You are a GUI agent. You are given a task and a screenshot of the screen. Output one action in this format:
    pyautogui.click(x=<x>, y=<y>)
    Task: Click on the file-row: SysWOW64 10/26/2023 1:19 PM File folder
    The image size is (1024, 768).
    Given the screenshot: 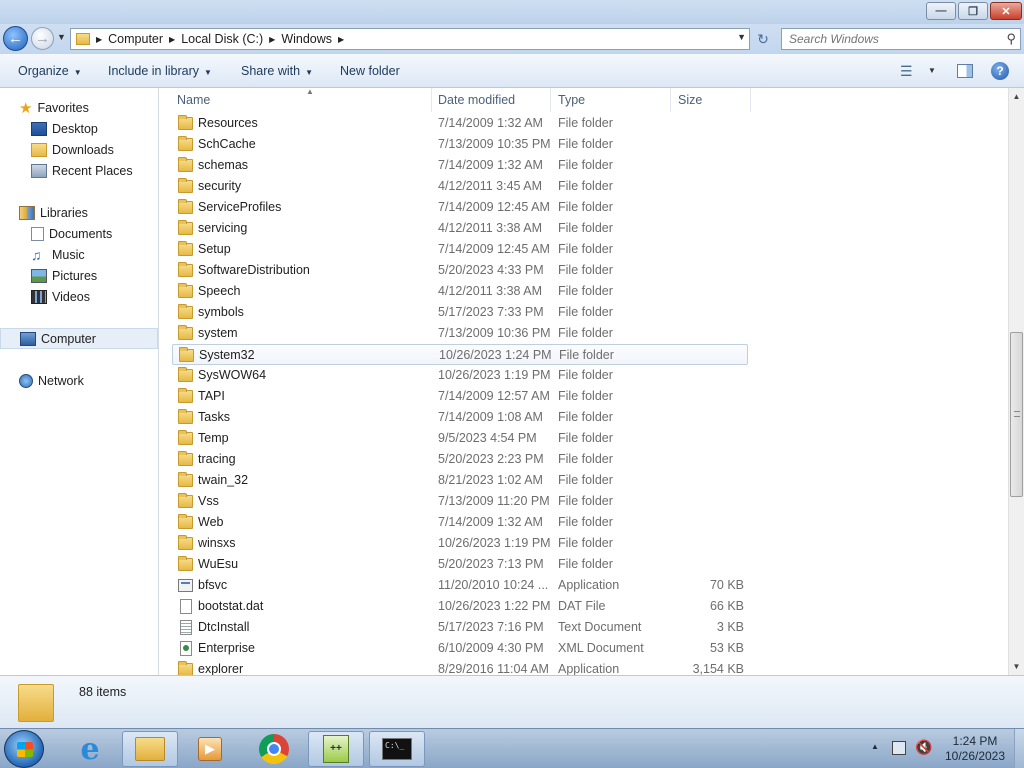 What is the action you would take?
    pyautogui.click(x=460, y=375)
    